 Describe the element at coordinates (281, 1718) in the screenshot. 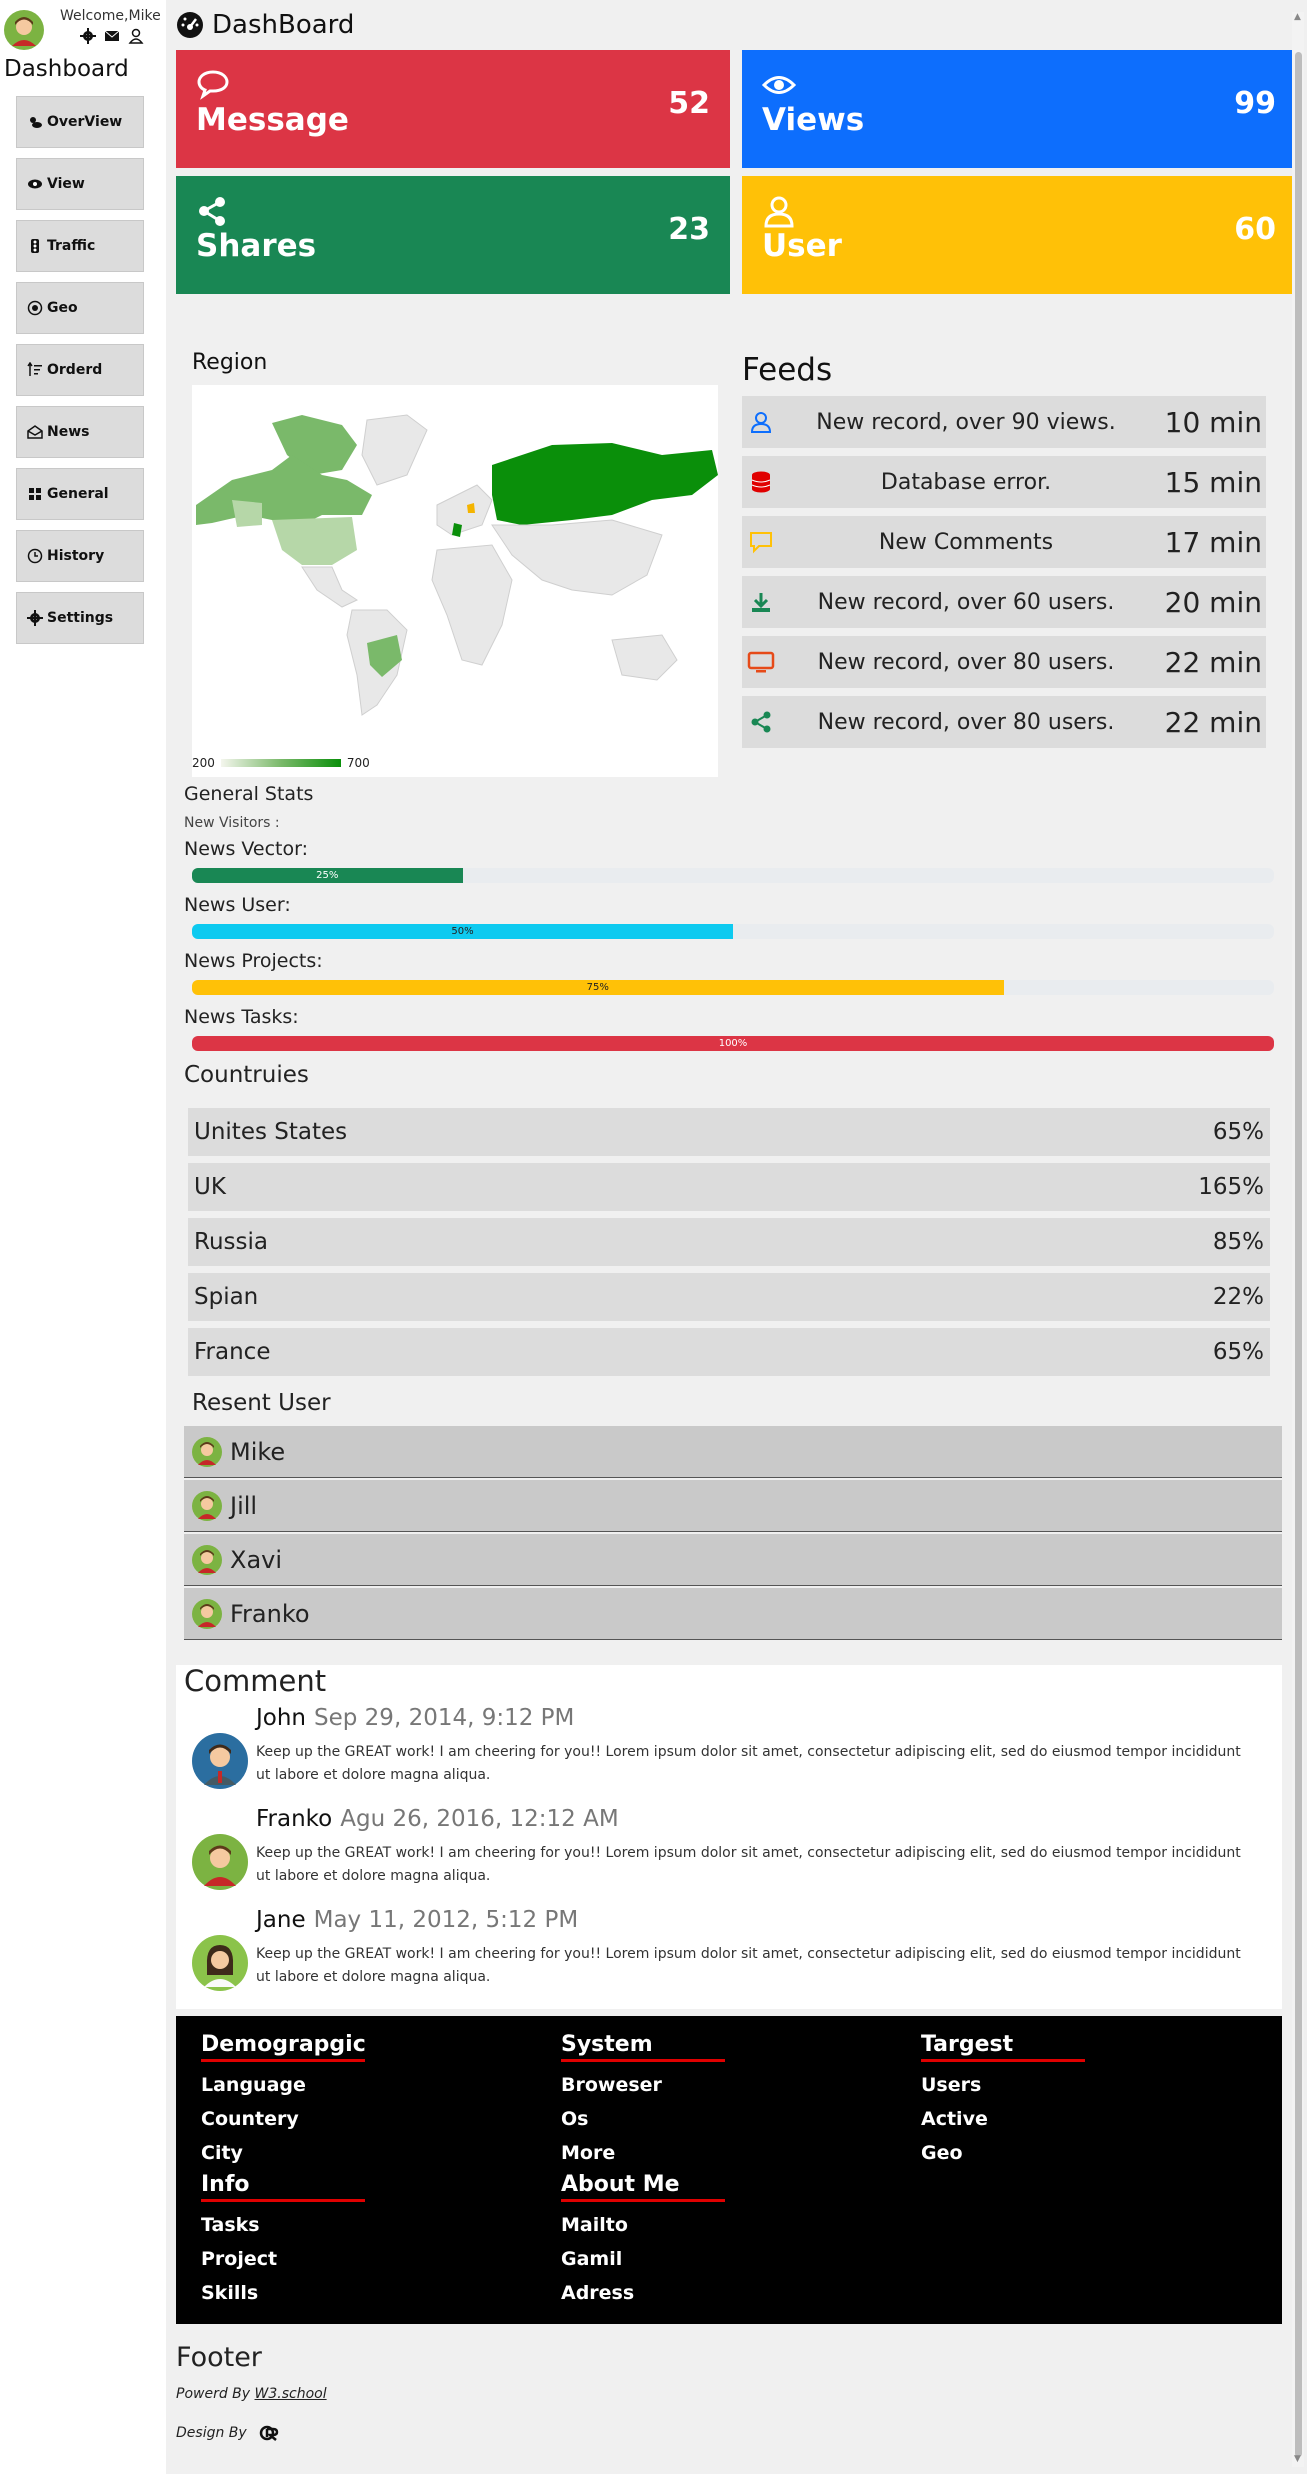

I see `comment-author: John` at that location.